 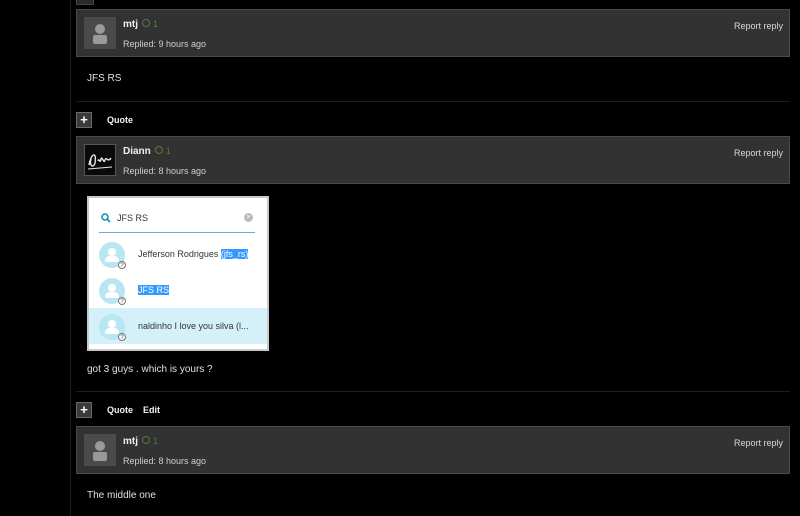 What do you see at coordinates (85, 2) in the screenshot?
I see `previous-action-button-edge` at bounding box center [85, 2].